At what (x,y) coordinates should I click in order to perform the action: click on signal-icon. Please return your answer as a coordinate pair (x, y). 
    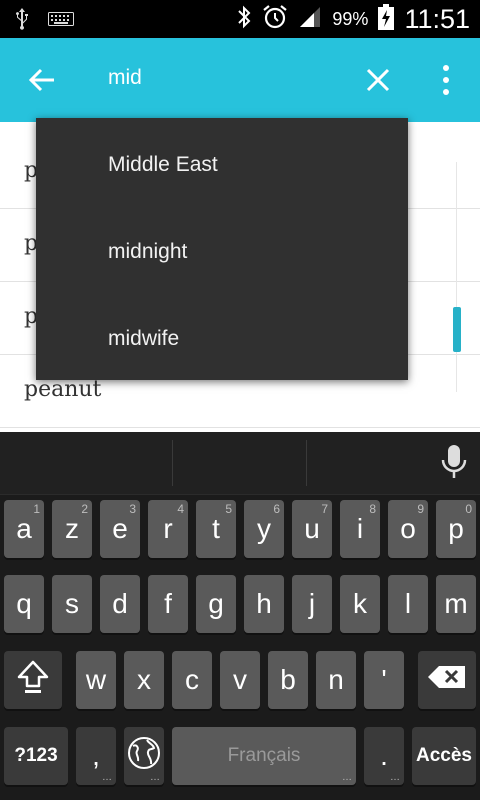
    Looking at the image, I should click on (310, 19).